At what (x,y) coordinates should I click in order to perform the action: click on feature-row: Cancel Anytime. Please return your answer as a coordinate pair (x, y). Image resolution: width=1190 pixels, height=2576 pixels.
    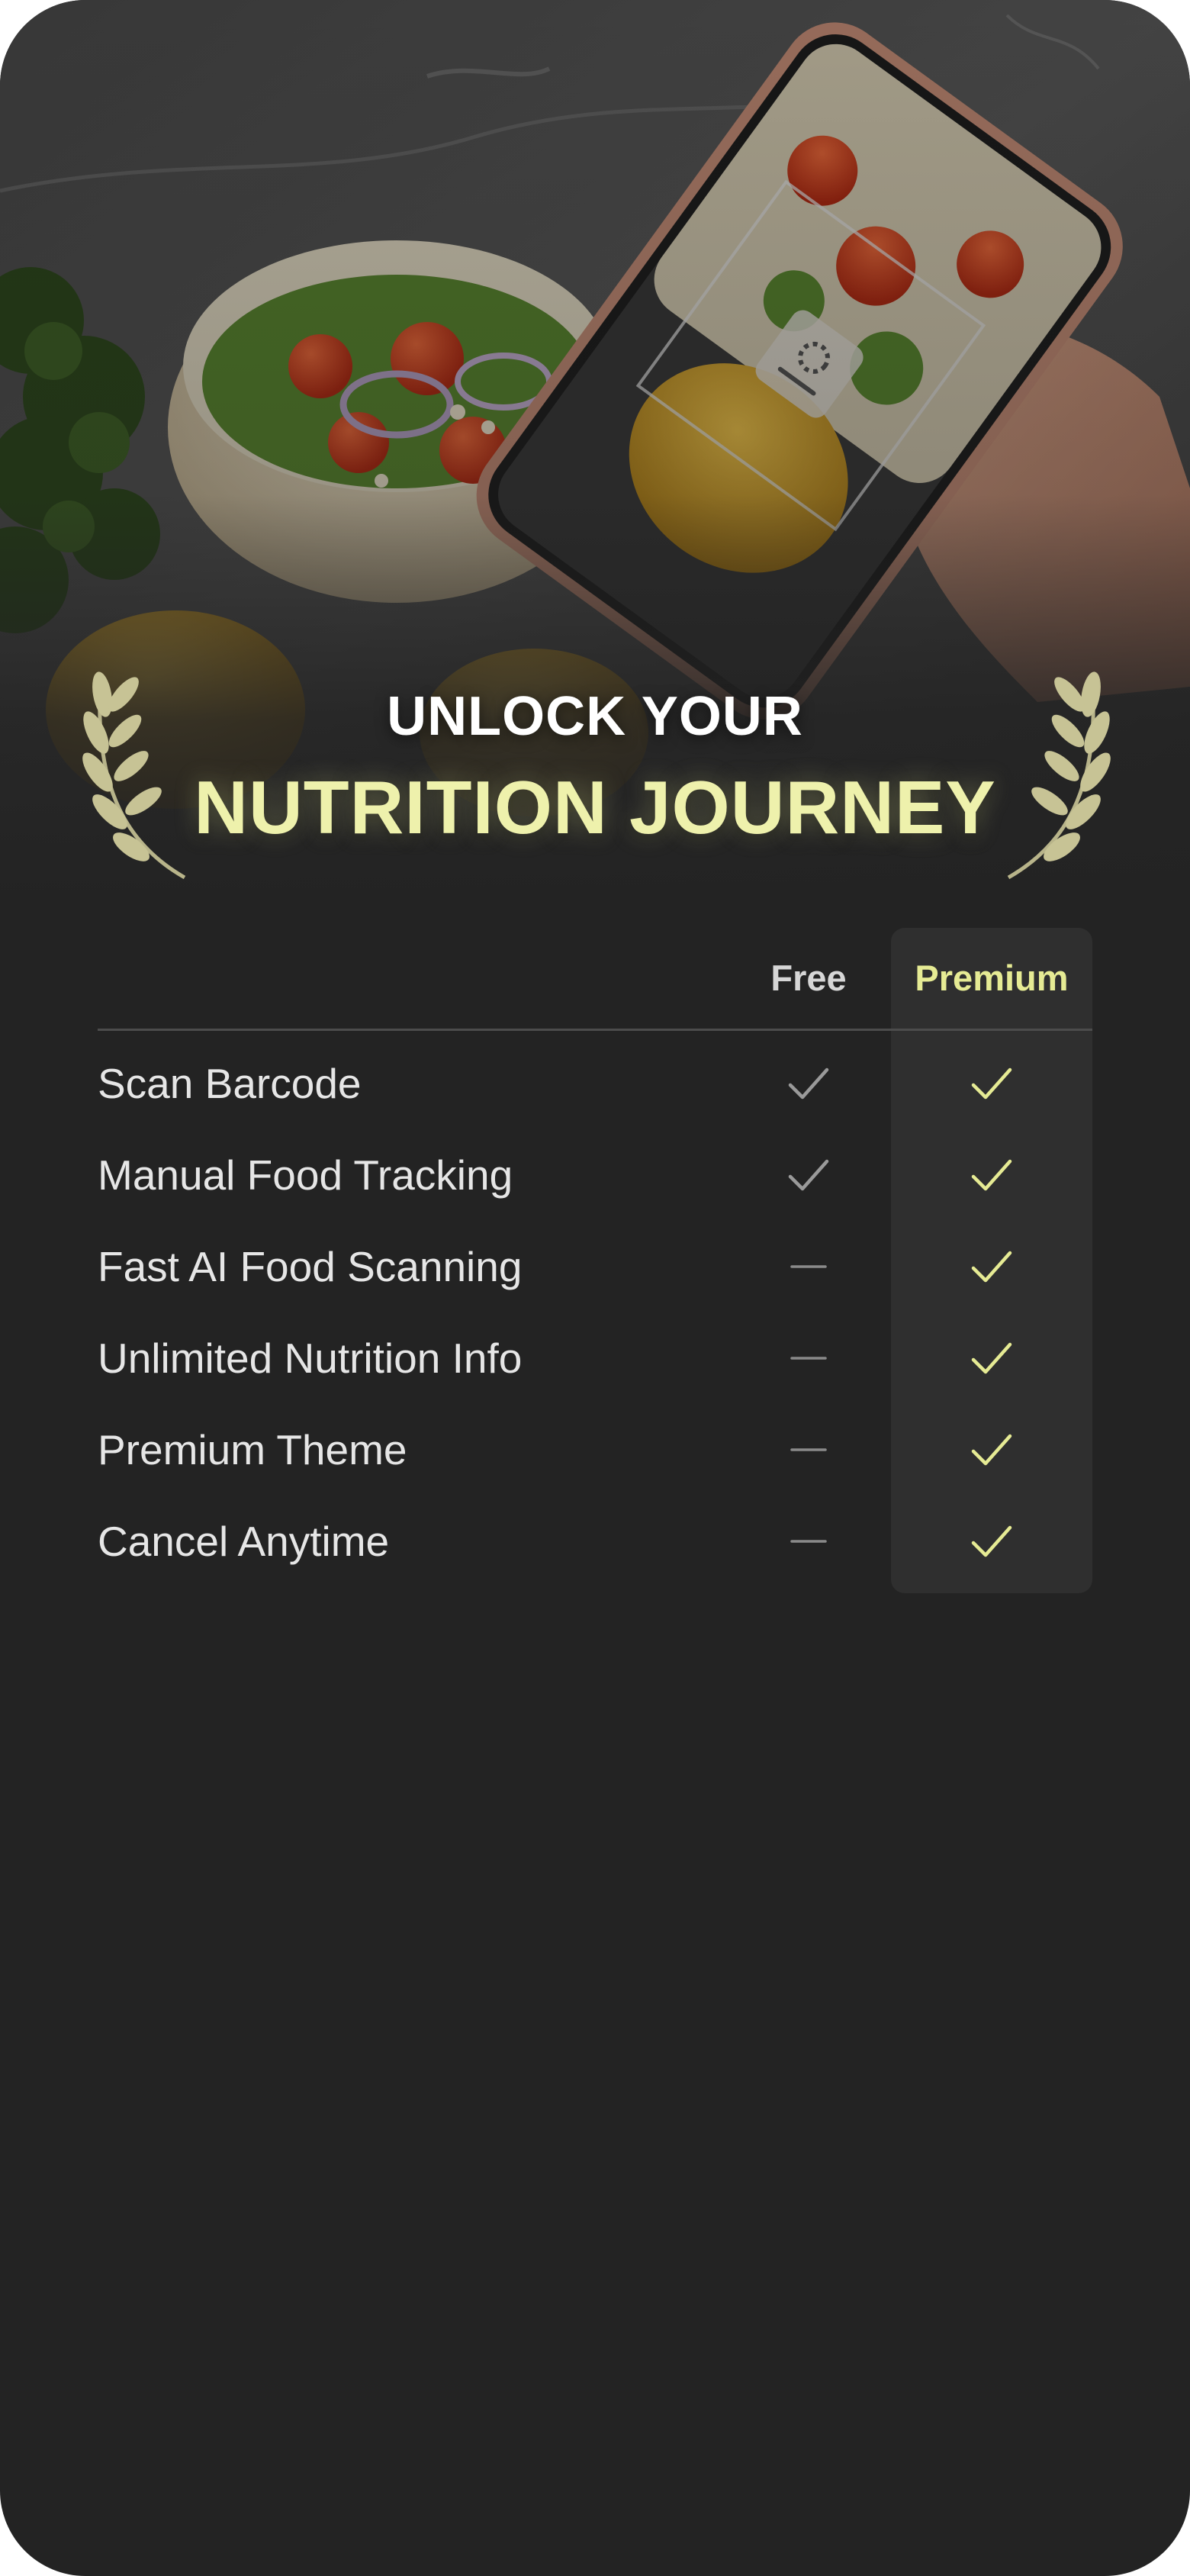
    Looking at the image, I should click on (595, 1541).